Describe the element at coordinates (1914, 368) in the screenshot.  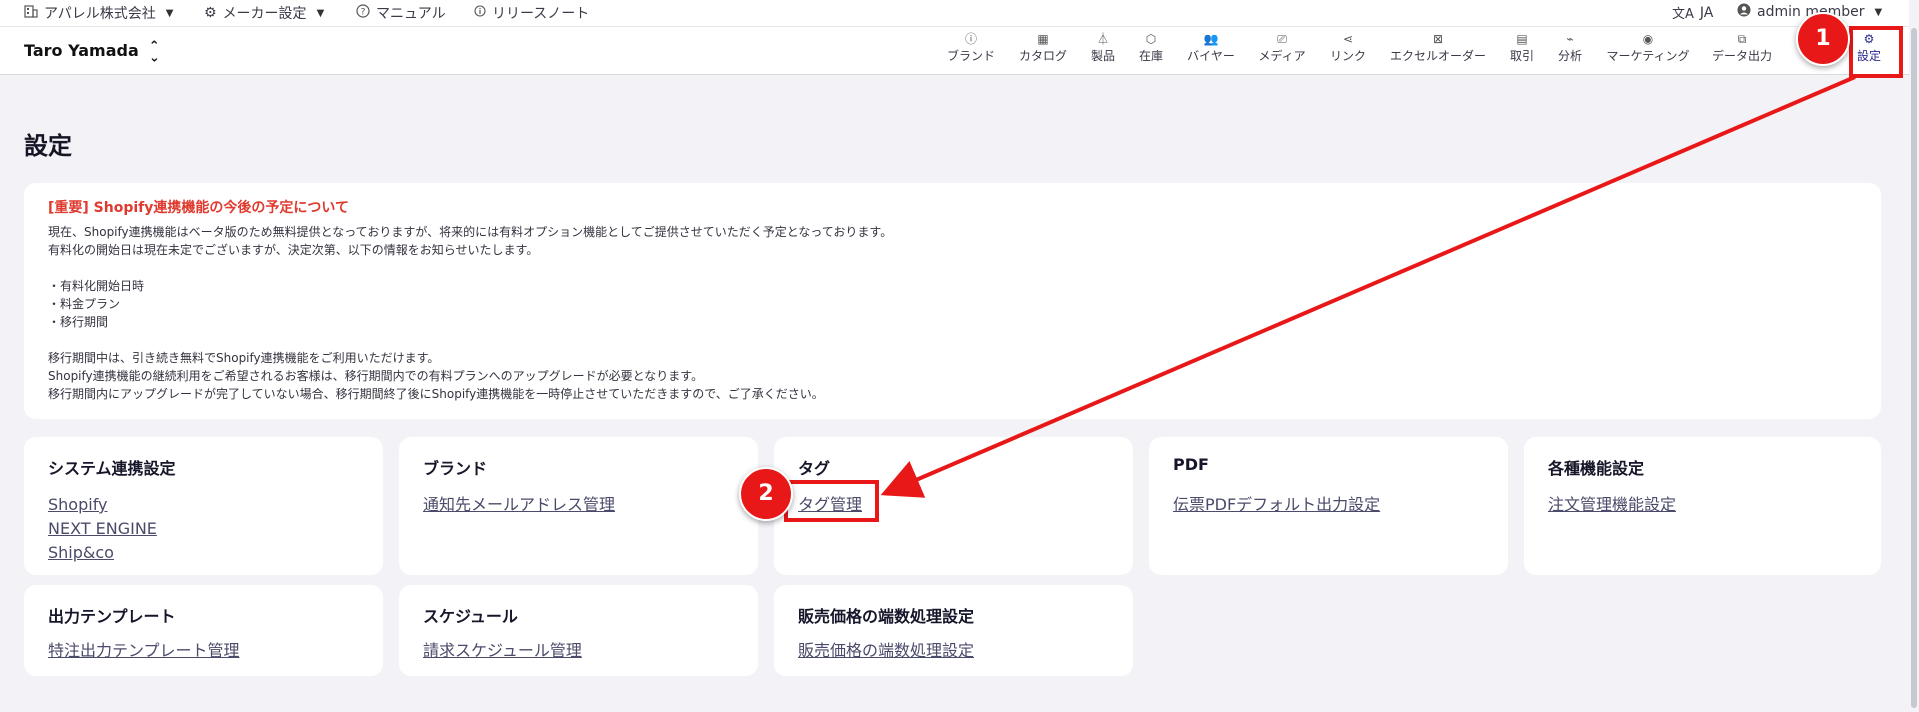
I see `scrollbar-thumb` at that location.